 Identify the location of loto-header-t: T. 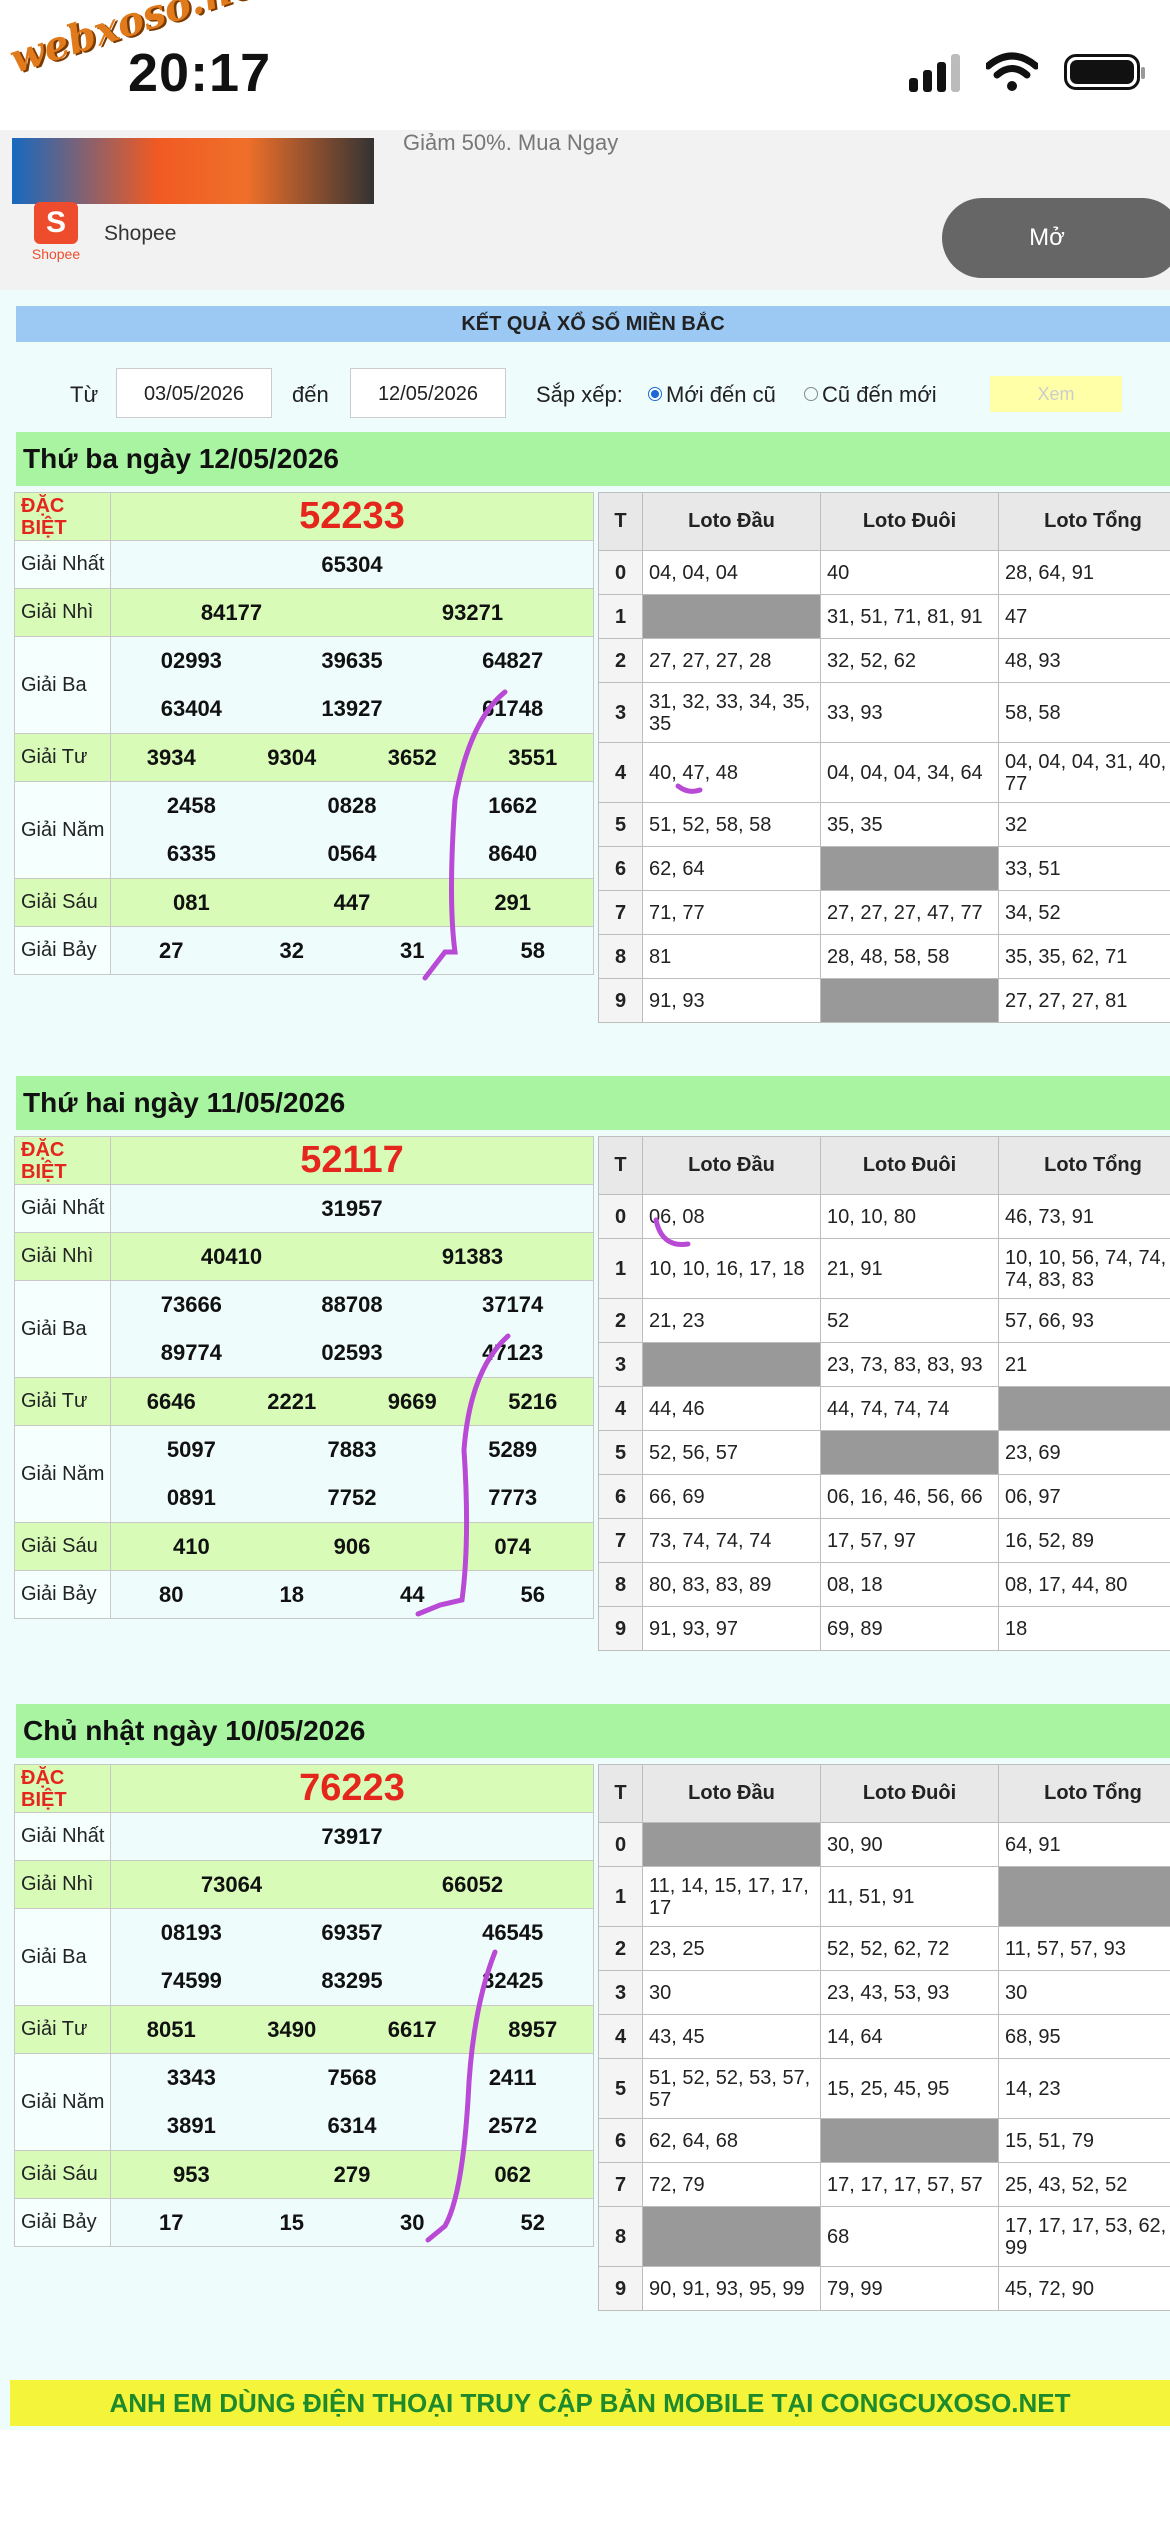
(620, 1165).